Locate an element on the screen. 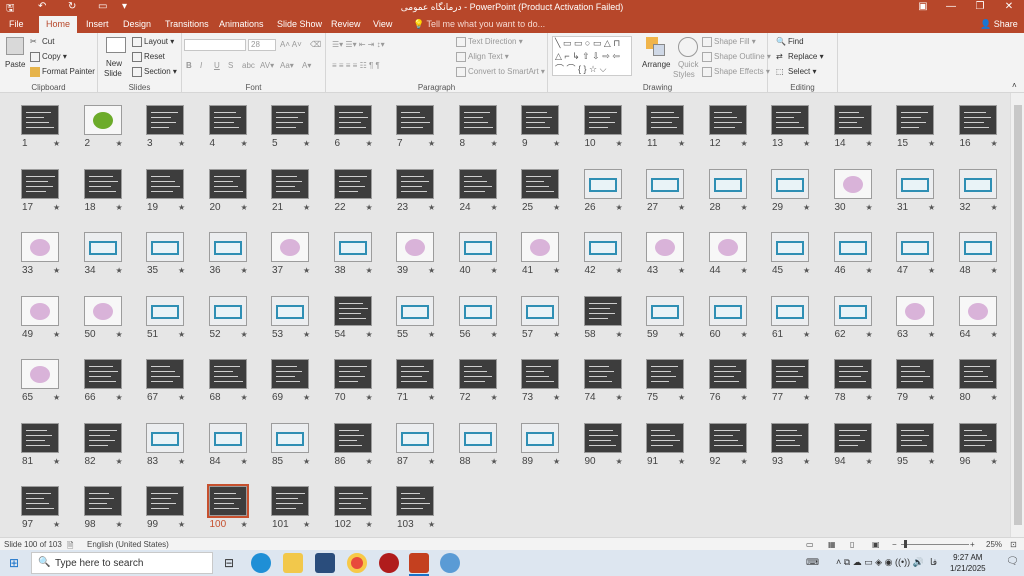 Image resolution: width=1024 pixels, height=576 pixels. arrange-button: Arrange is located at coordinates (656, 64).